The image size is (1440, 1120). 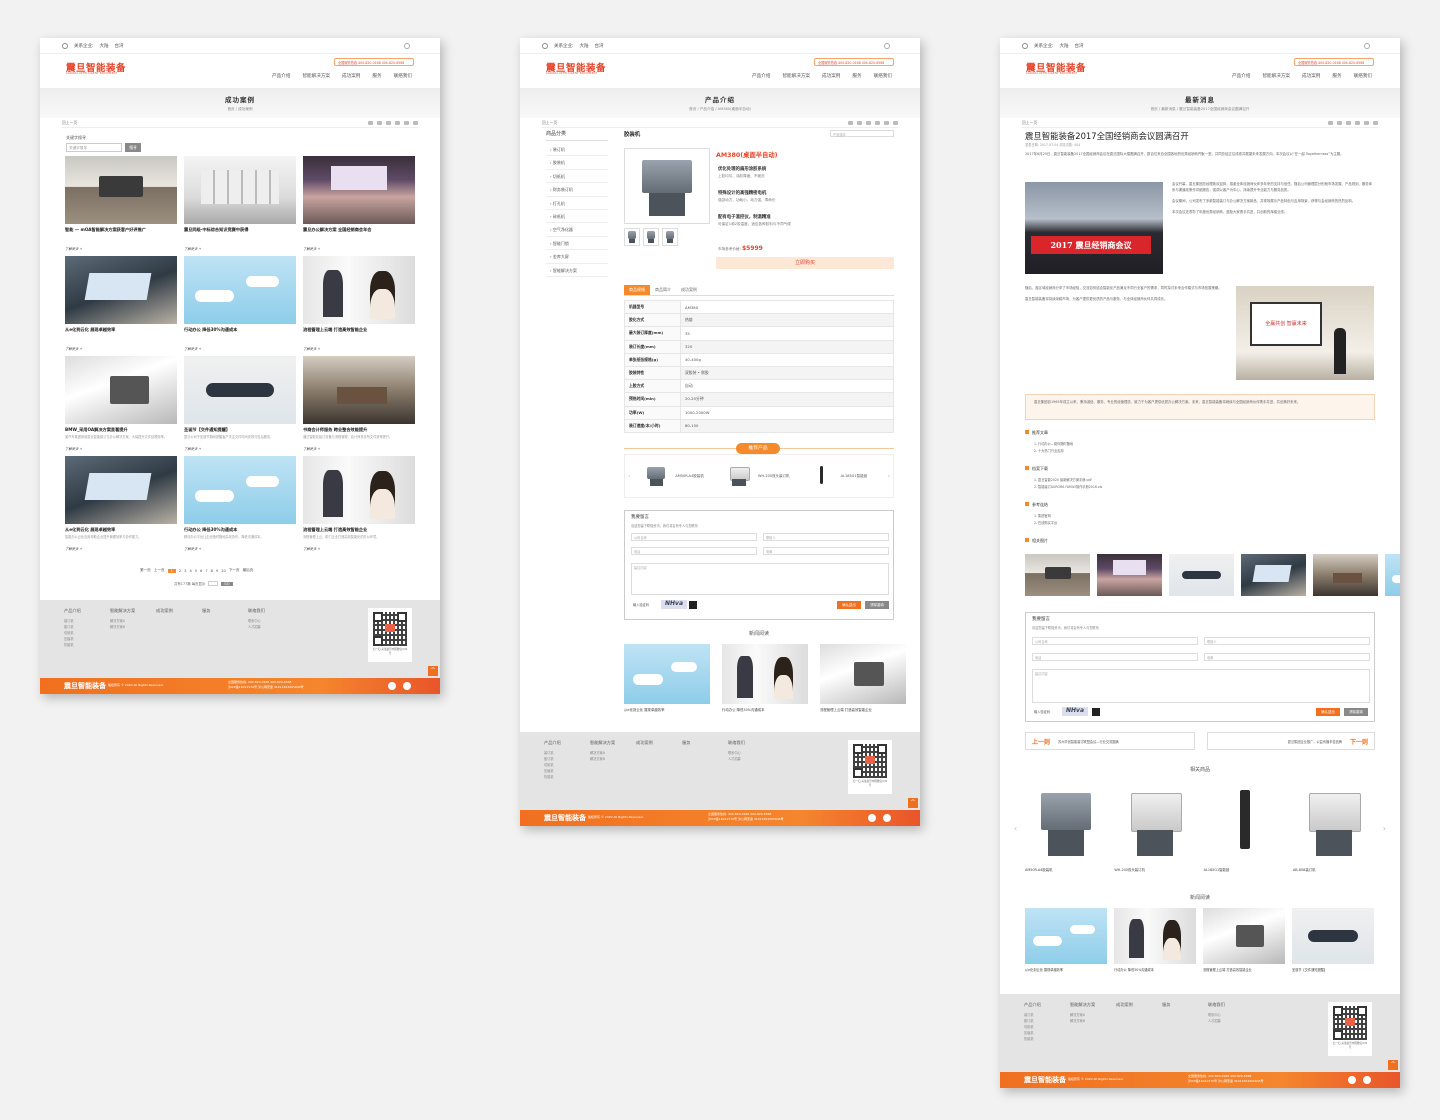 I want to click on mail-icon, so click(x=895, y=122).